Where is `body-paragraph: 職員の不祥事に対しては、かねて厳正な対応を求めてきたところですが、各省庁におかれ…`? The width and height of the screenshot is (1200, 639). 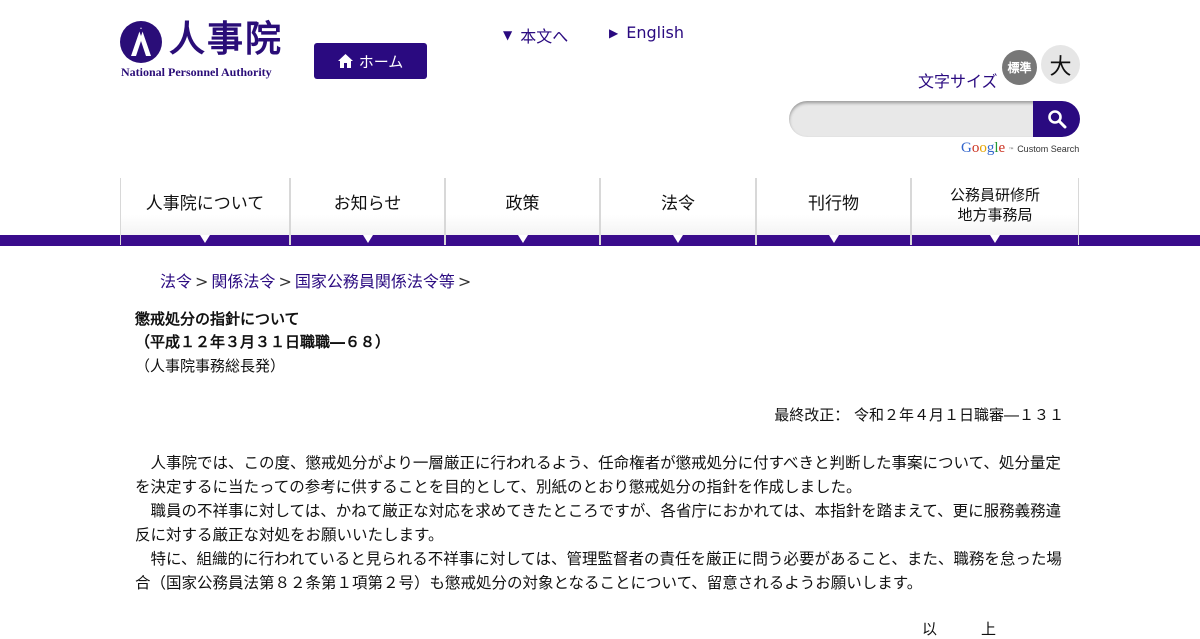
body-paragraph: 職員の不祥事に対しては、かねて厳正な対応を求めてきたところですが、各省庁におかれ… is located at coordinates (598, 523).